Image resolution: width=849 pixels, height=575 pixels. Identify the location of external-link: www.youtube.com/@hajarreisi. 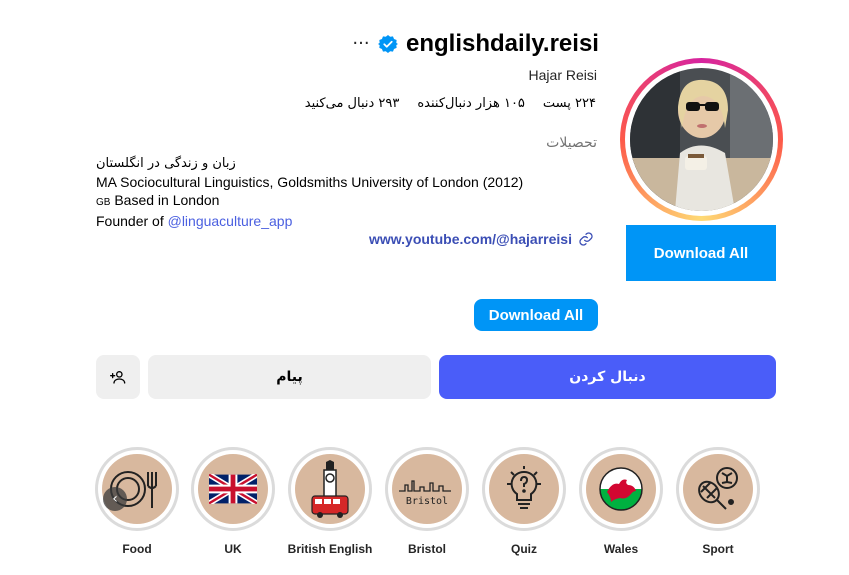
(470, 239).